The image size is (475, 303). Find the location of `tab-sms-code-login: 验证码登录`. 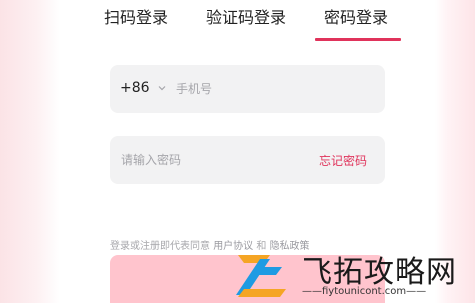

tab-sms-code-login: 验证码登录 is located at coordinates (246, 16).